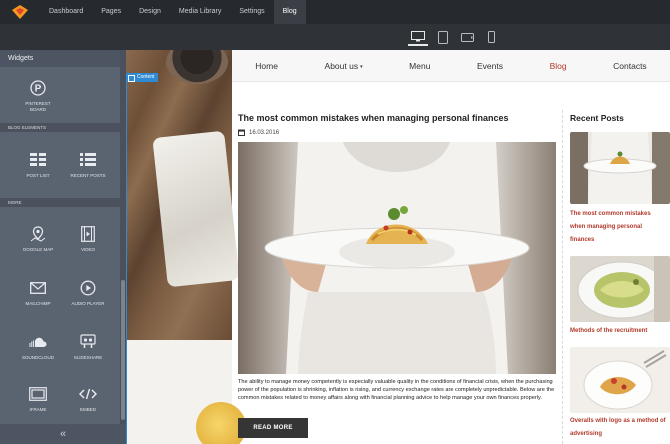  What do you see at coordinates (66, 12) in the screenshot?
I see `nav-dashboard: Dashboard` at bounding box center [66, 12].